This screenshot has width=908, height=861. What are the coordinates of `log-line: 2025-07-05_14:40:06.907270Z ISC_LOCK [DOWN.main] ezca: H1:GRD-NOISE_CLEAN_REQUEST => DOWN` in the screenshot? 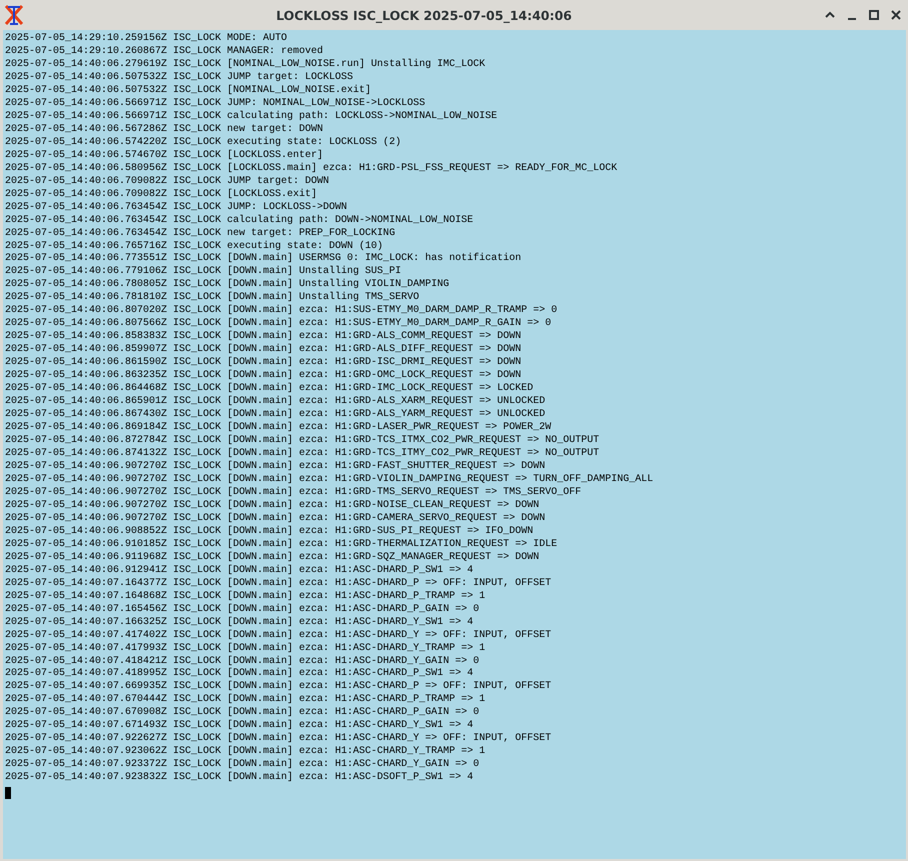 It's located at (272, 506).